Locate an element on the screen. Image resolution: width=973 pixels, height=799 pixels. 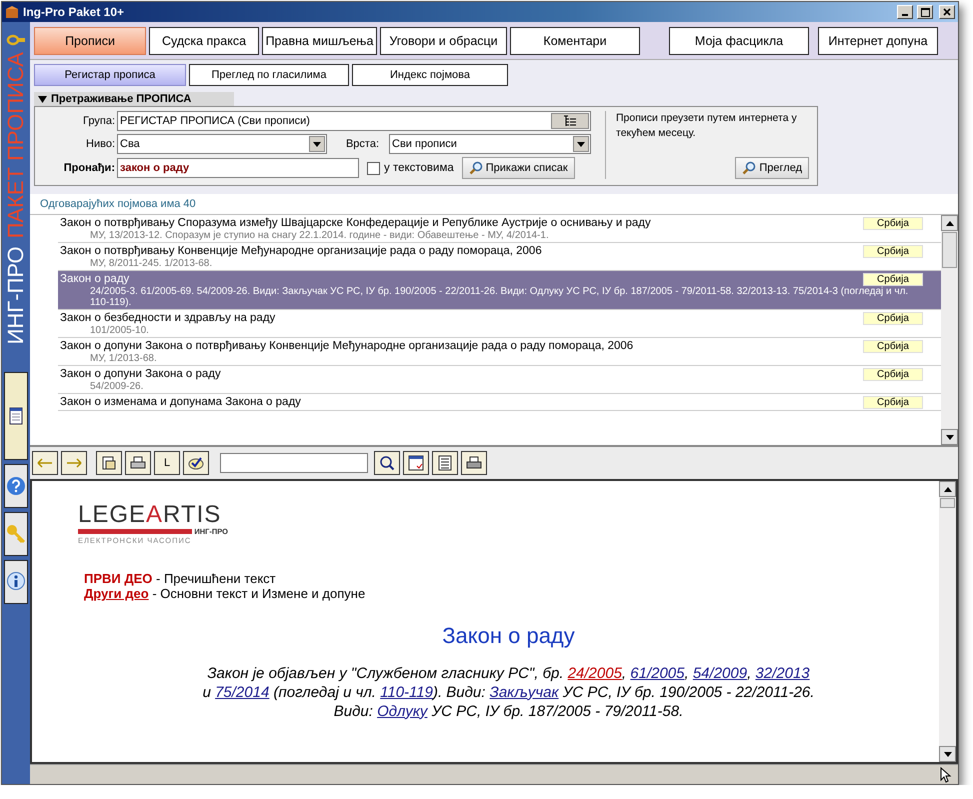
forward-button is located at coordinates (74, 463).